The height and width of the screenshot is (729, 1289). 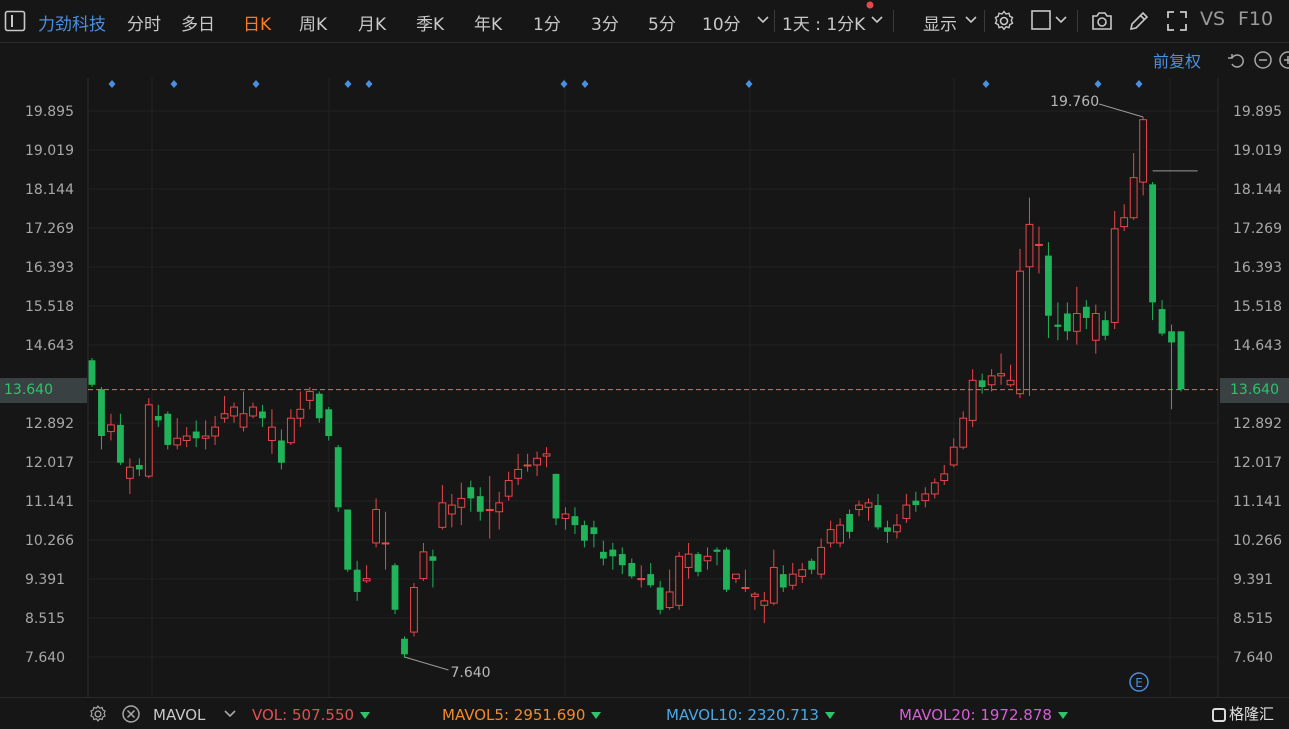 What do you see at coordinates (1257, 229) in the screenshot?
I see `price-tick-right: 17.269` at bounding box center [1257, 229].